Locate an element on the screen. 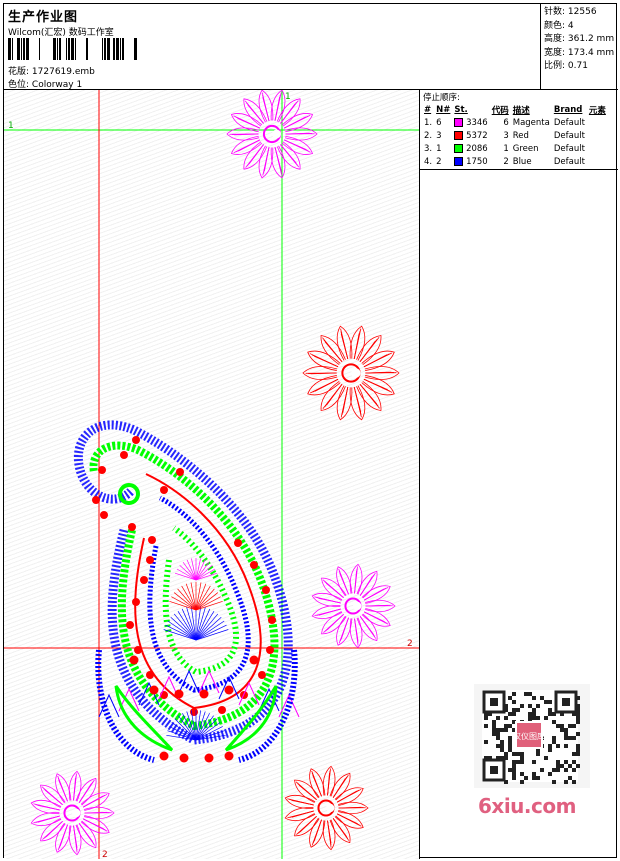 This screenshot has width=620, height=861. magenta-flower-bottom is located at coordinates (72, 813).